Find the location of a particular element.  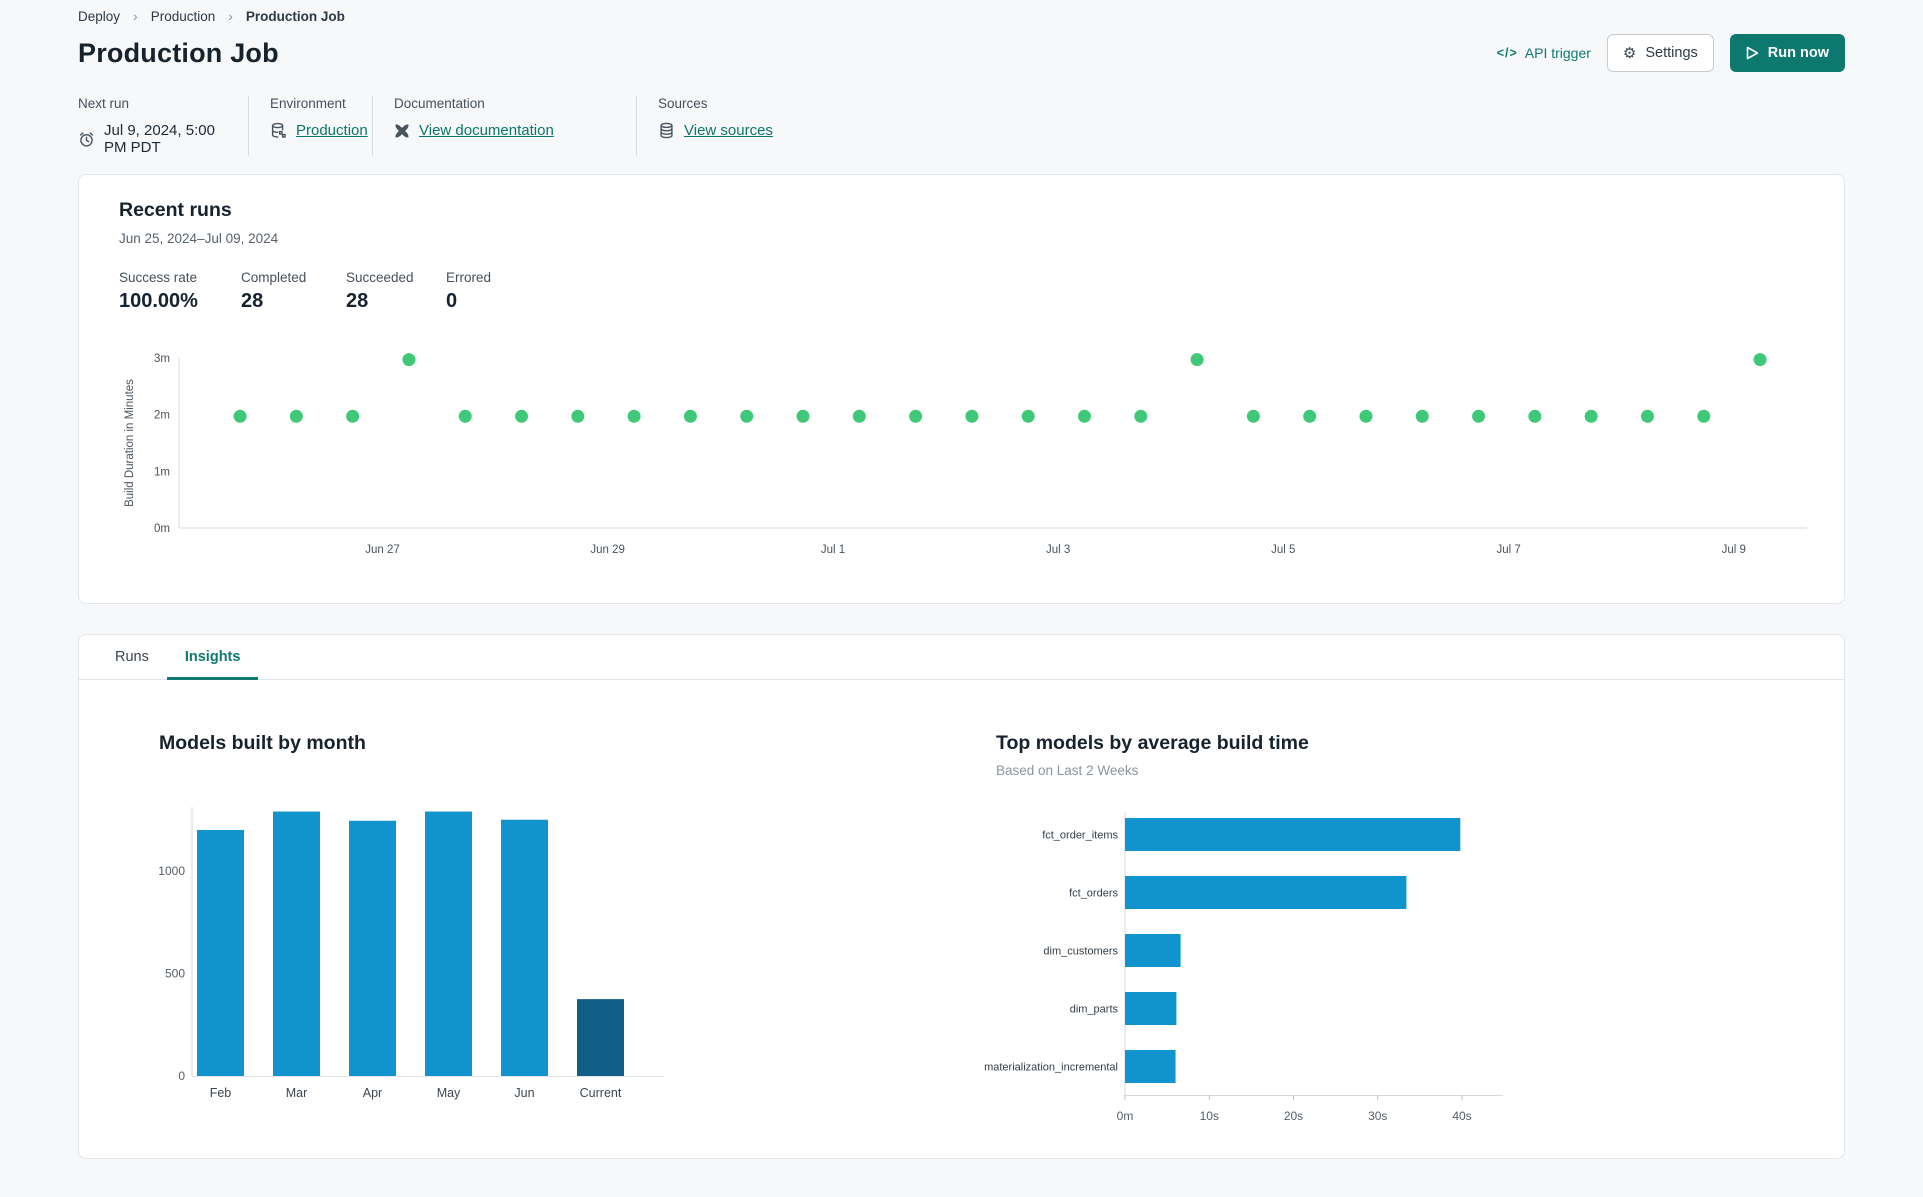

api-trigger-label: API trigger is located at coordinates (1557, 53).